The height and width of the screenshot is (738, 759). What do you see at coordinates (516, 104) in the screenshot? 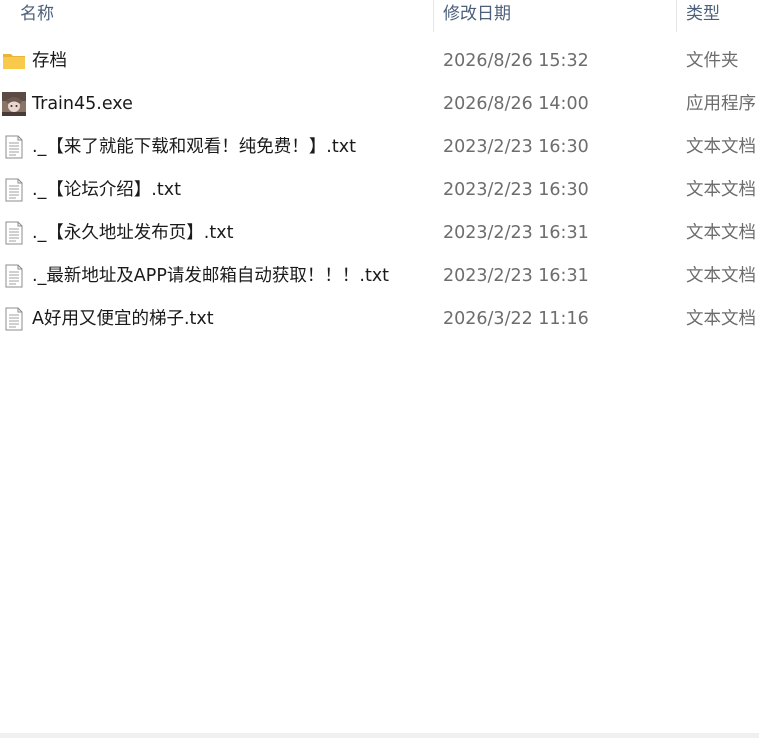
I see `file-date: 2026/8/26 14:00` at bounding box center [516, 104].